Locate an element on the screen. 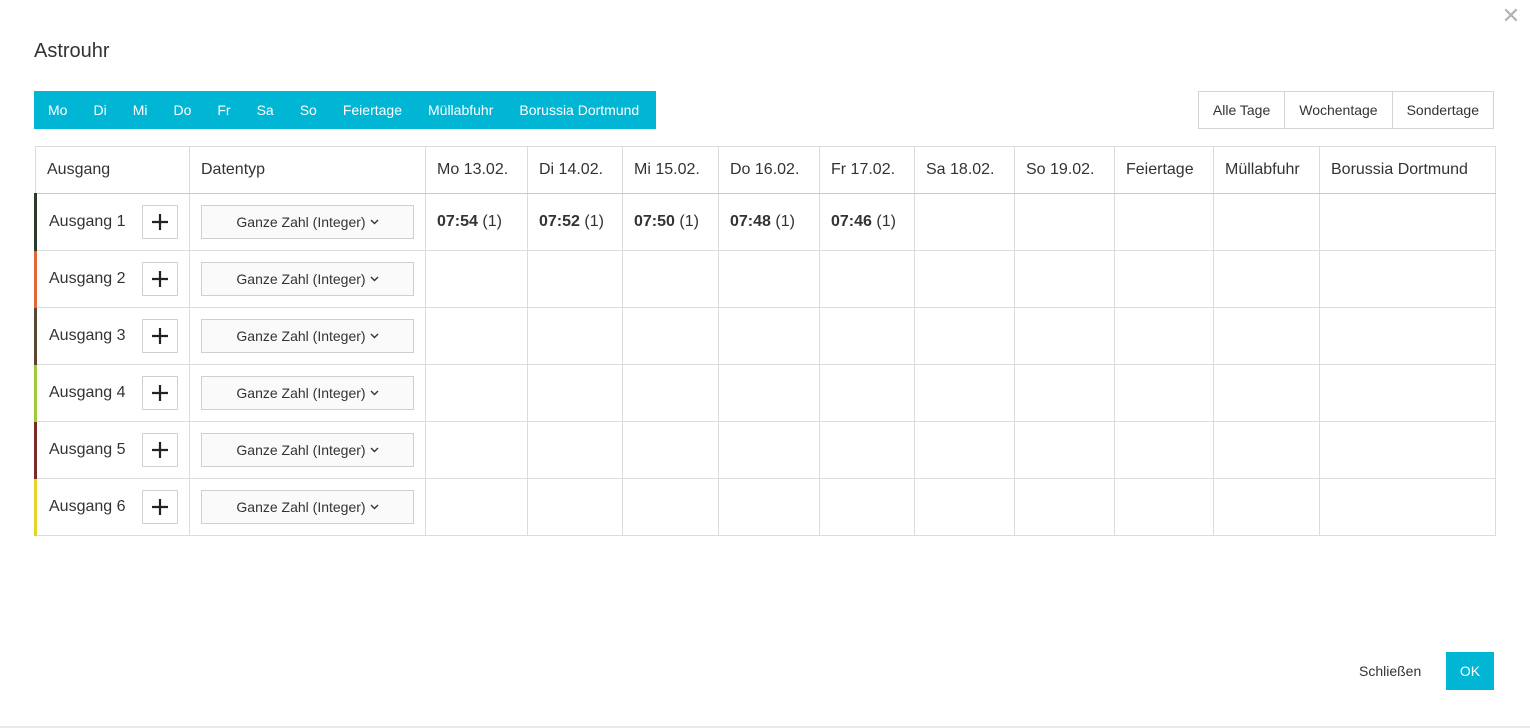  switch-count: (1) is located at coordinates (492, 221).